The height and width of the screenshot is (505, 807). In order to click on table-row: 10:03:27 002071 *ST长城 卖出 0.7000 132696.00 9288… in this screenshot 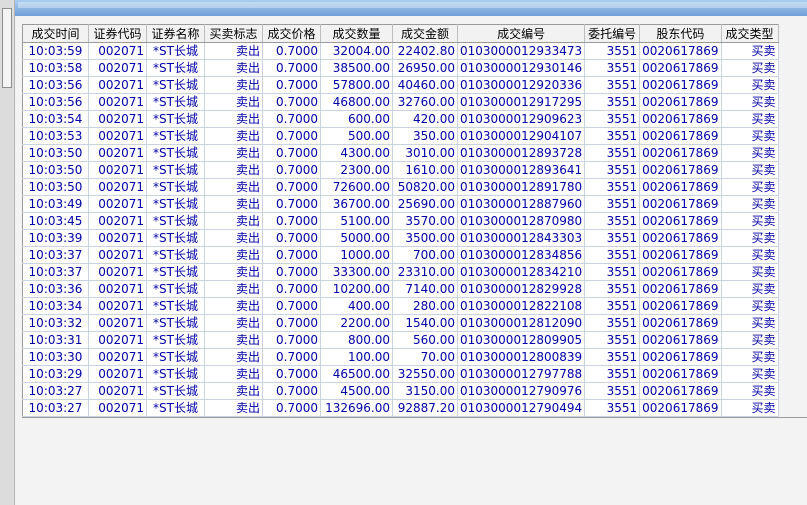, I will do `click(400, 408)`.